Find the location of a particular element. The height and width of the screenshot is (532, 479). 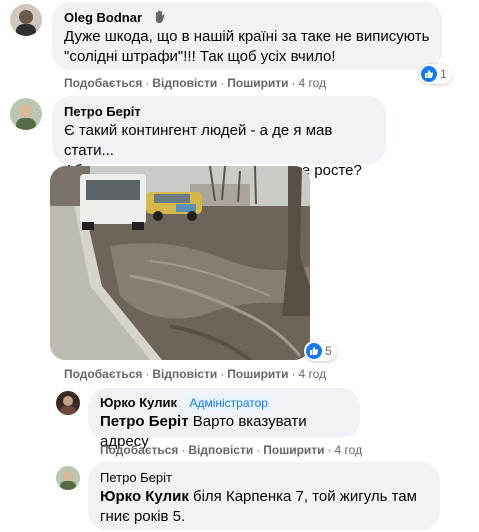

comment-author: Oleg Bodnar is located at coordinates (103, 17).